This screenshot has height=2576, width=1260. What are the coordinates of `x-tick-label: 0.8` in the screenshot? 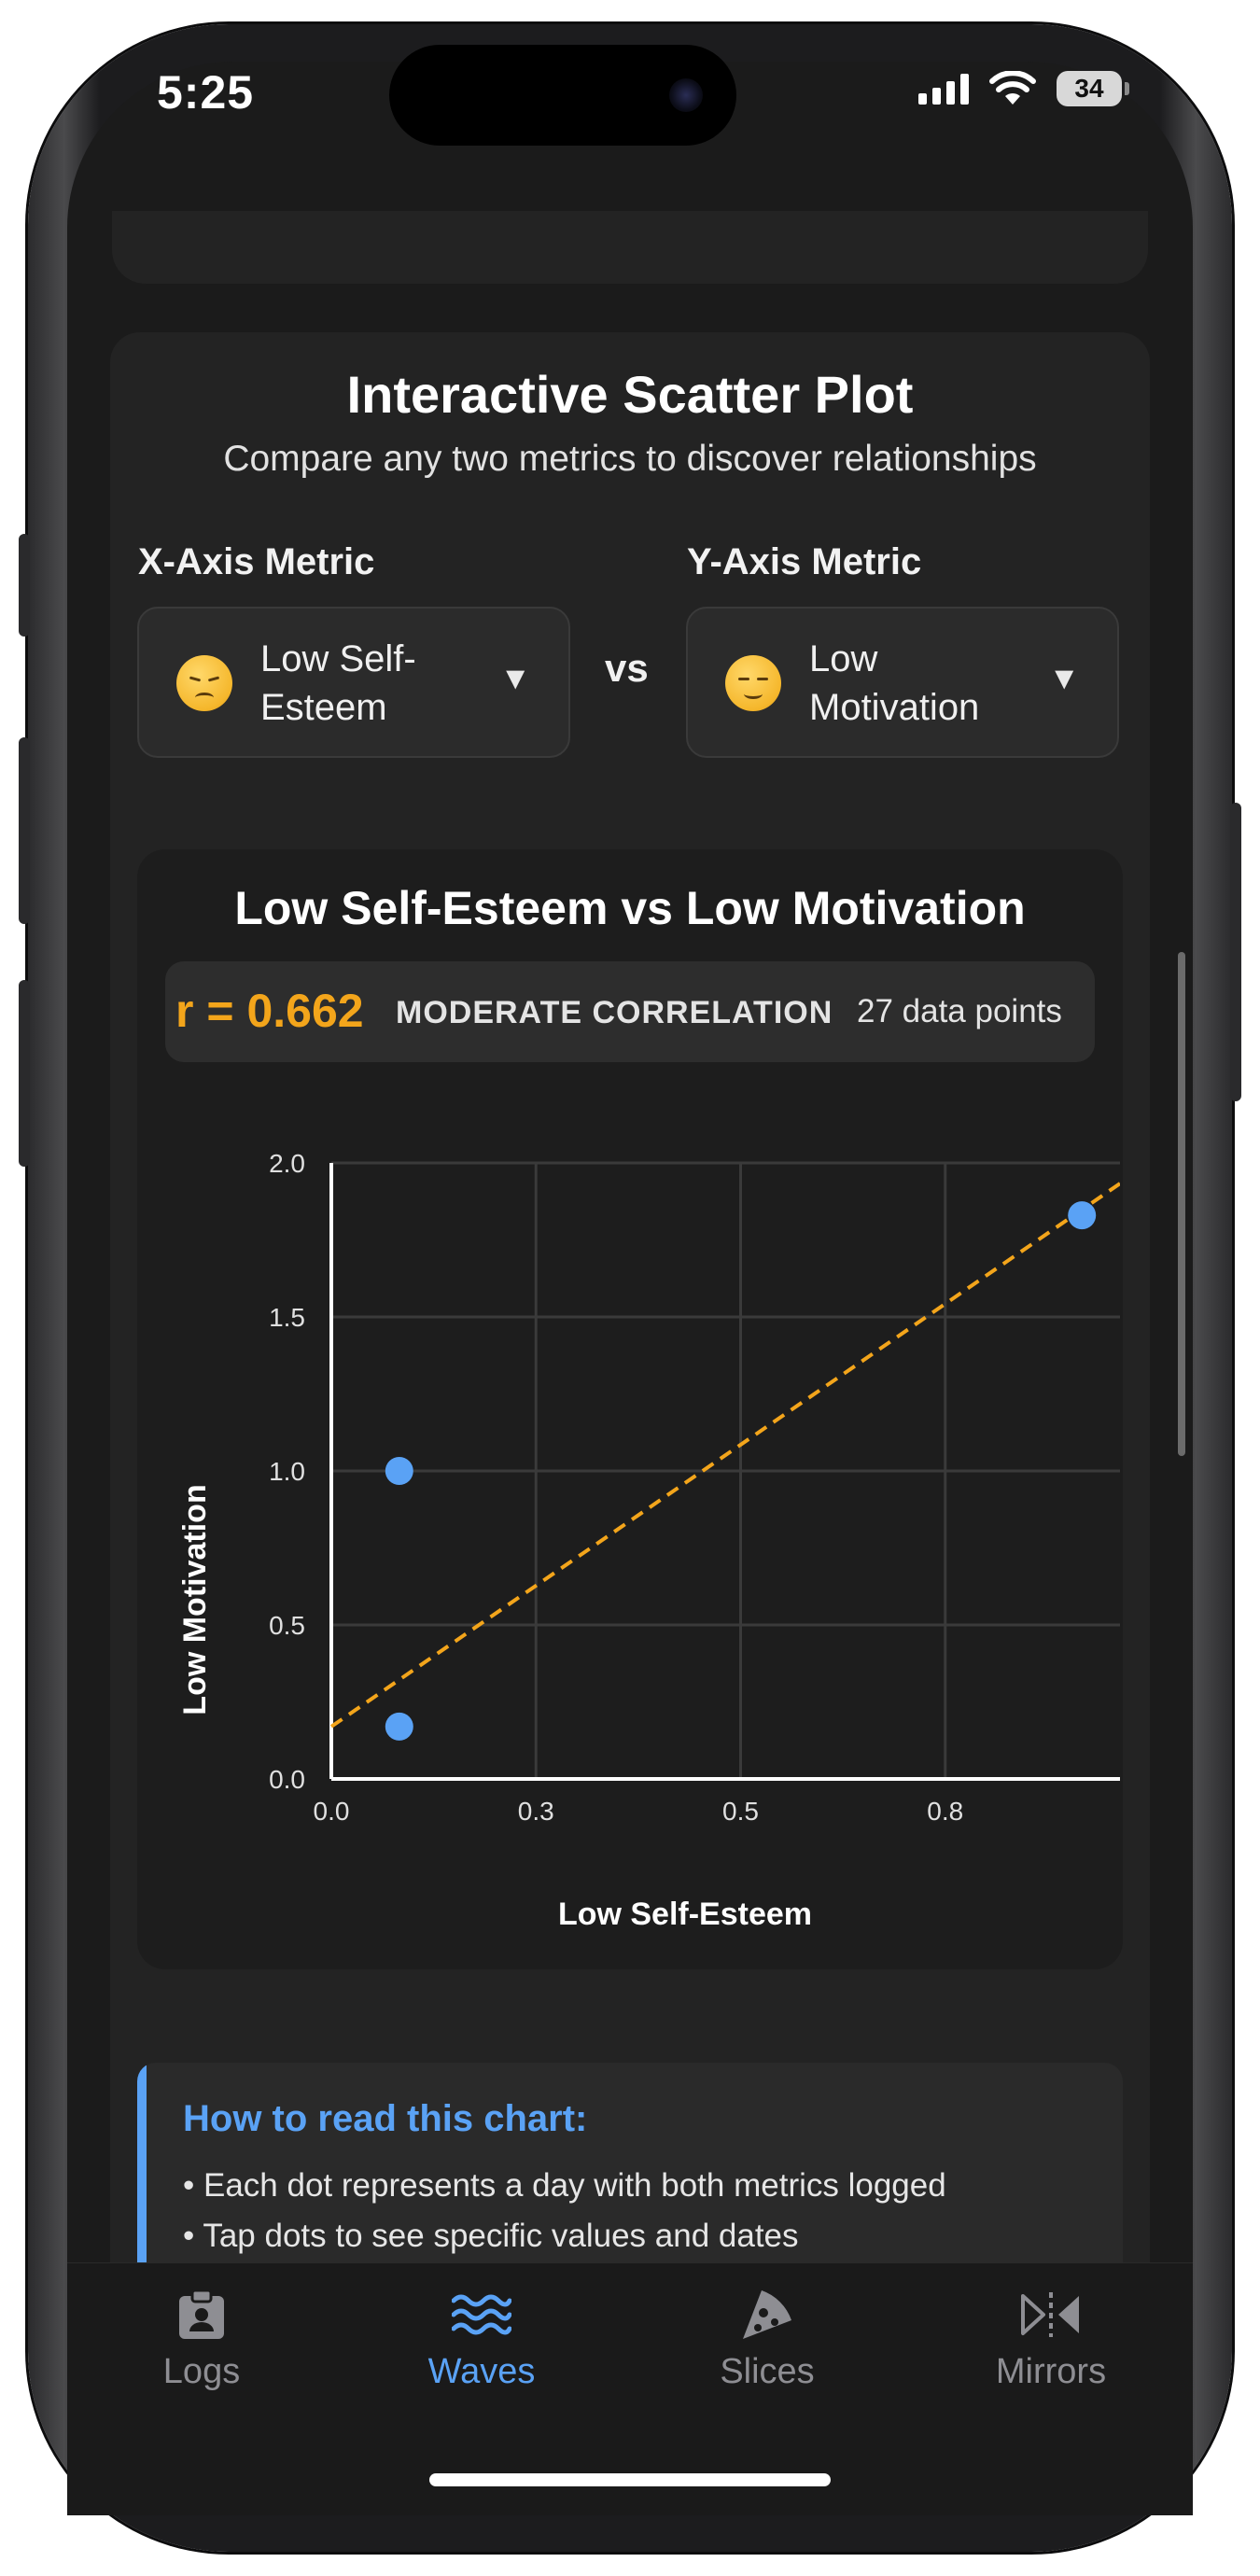 It's located at (945, 1811).